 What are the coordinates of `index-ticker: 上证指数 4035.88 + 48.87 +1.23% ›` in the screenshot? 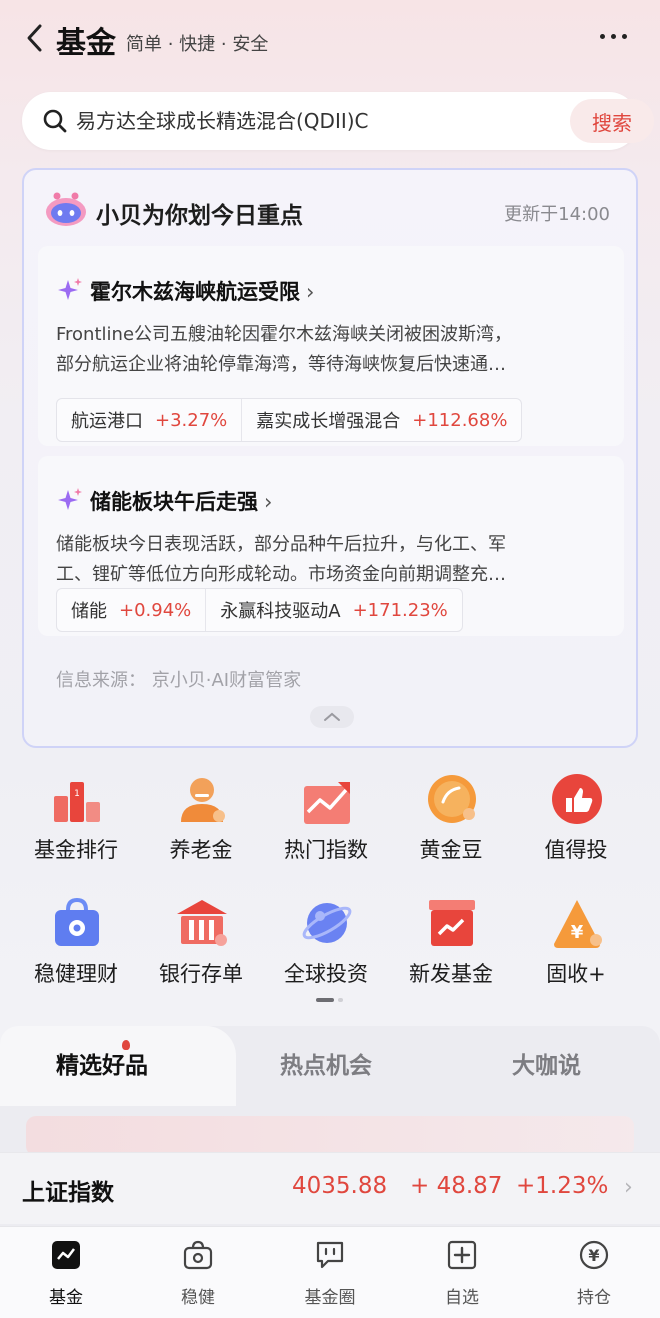 It's located at (330, 1188).